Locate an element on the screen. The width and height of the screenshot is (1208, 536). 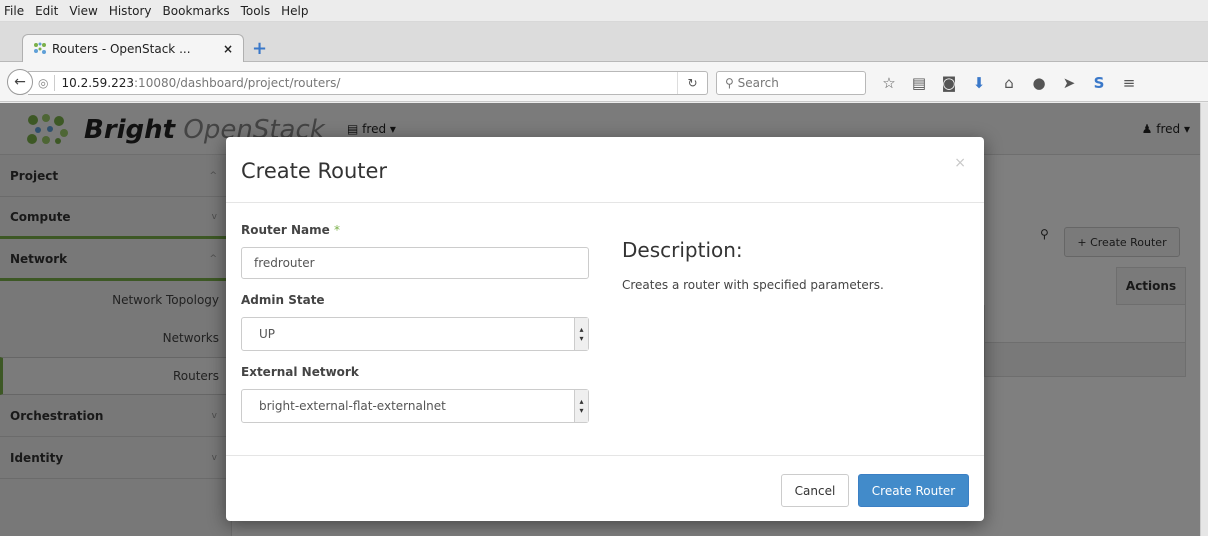
router-name-input: fredrouter is located at coordinates (415, 263).